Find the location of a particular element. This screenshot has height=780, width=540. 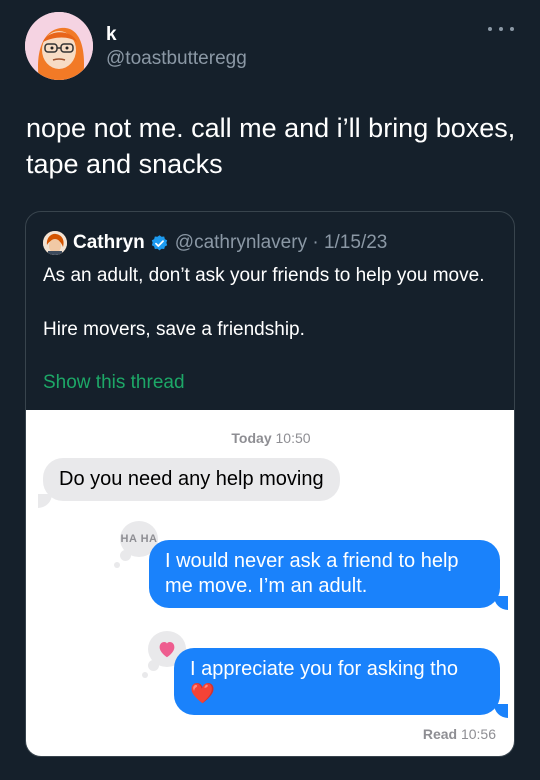

heart-icon is located at coordinates (167, 650).